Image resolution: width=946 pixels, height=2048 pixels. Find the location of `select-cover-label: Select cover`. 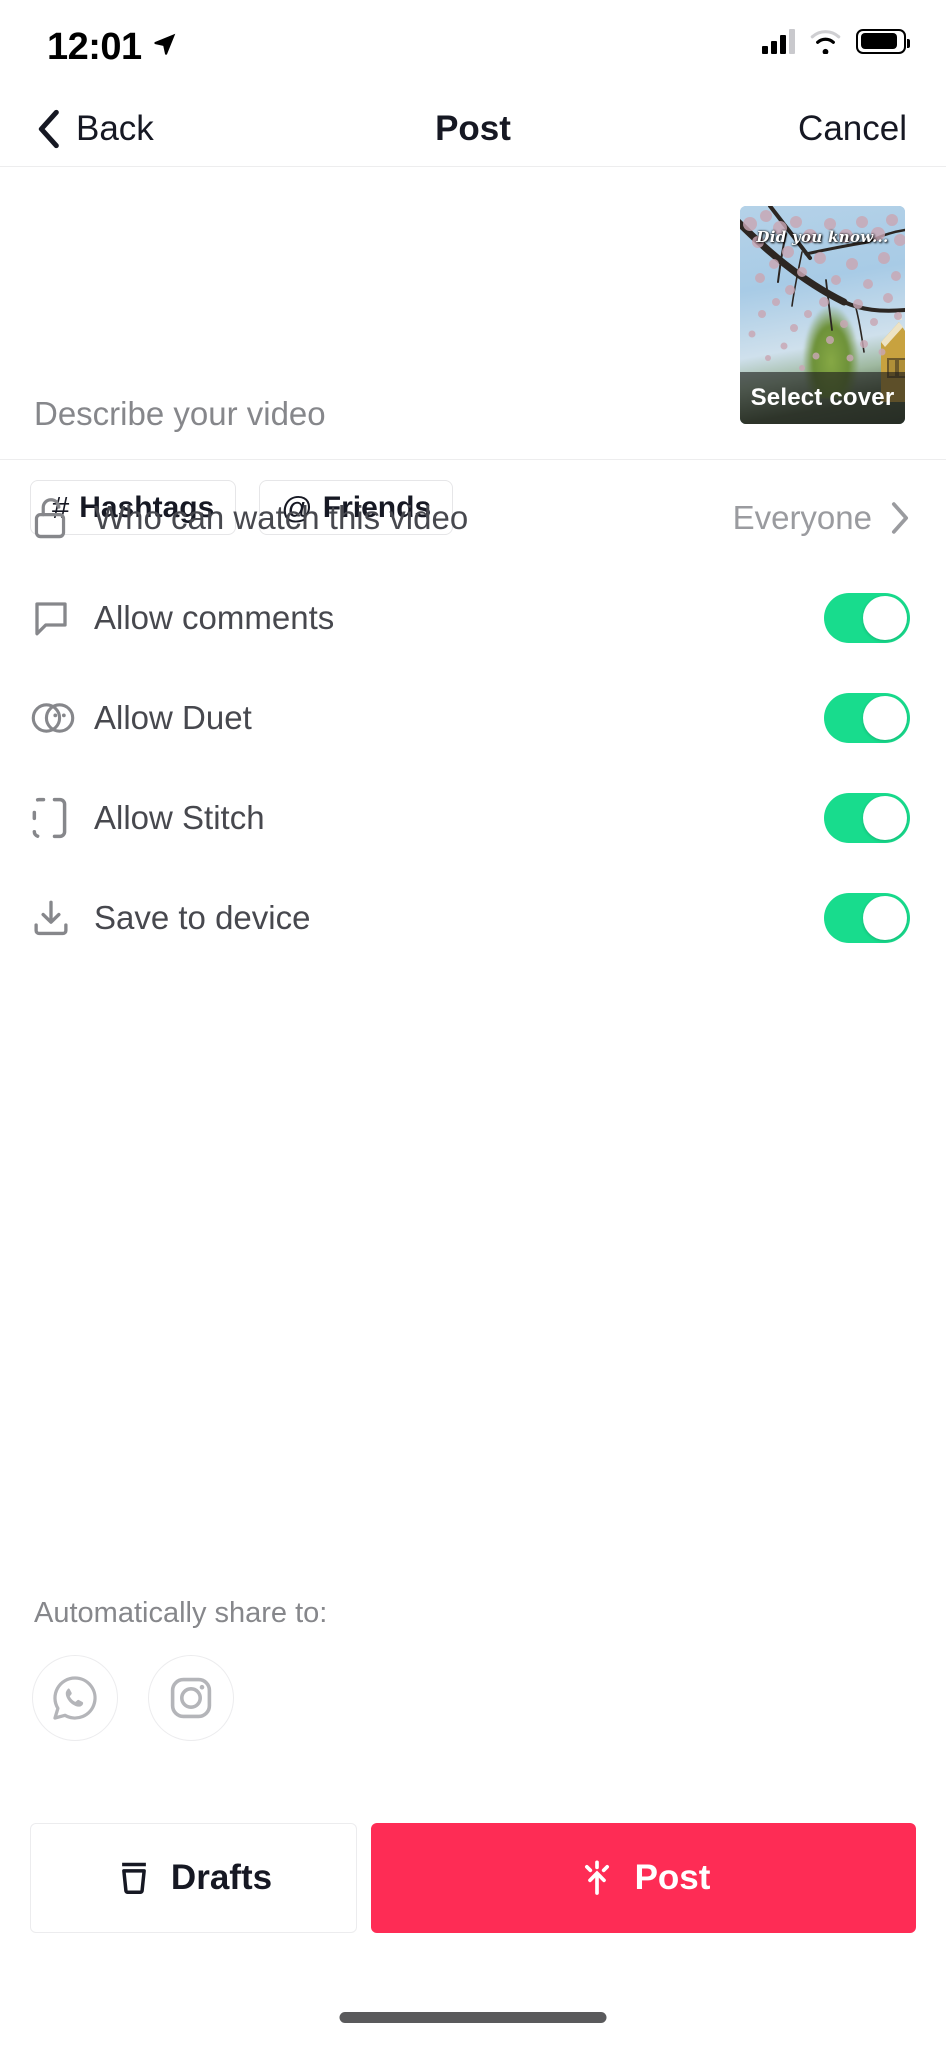

select-cover-label: Select cover is located at coordinates (822, 397).